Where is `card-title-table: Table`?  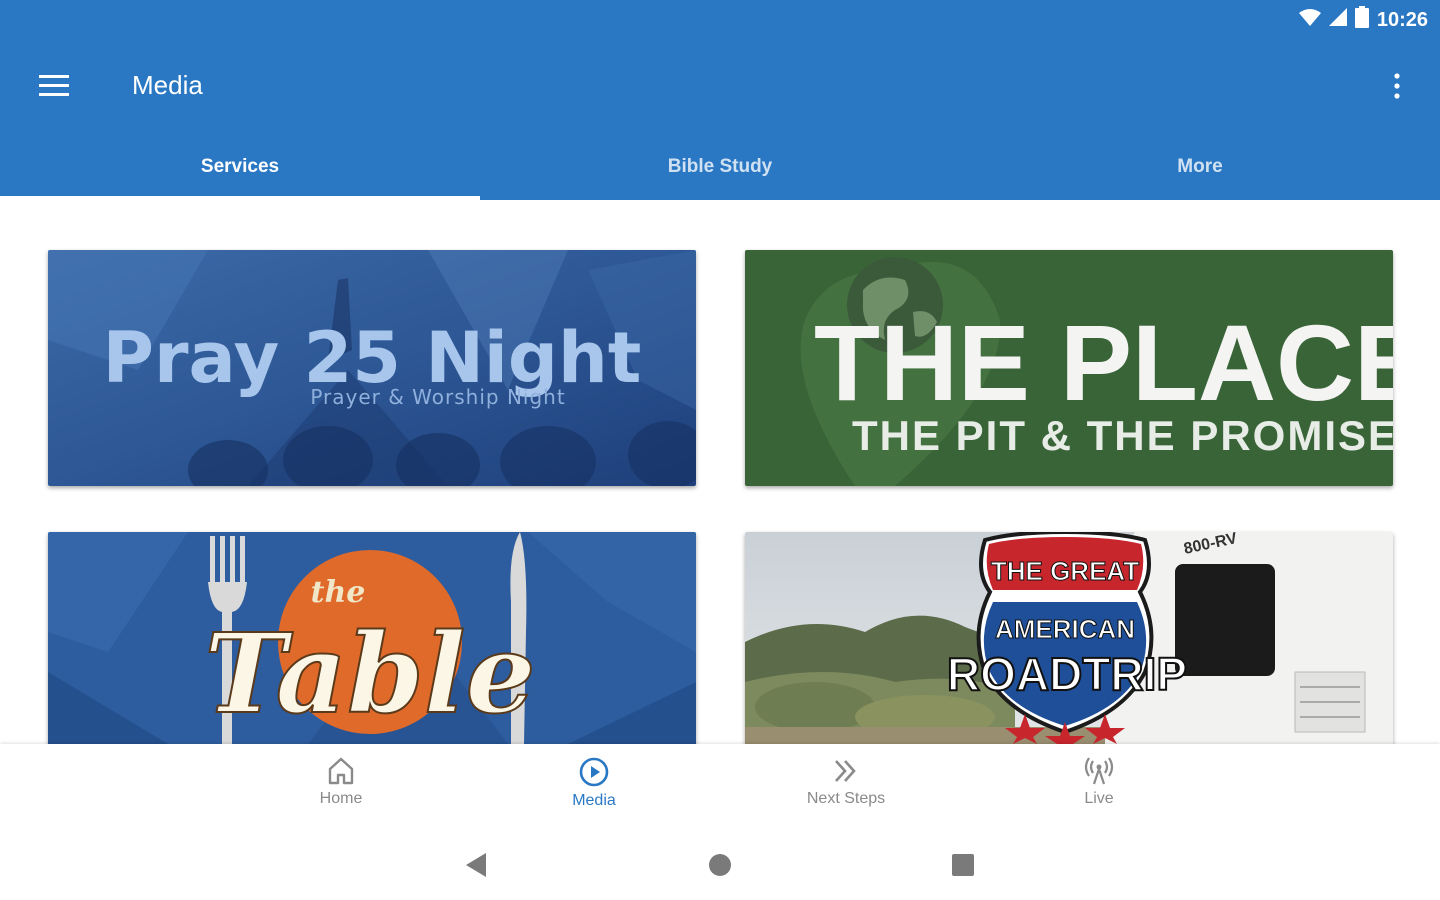
card-title-table: Table is located at coordinates (369, 673).